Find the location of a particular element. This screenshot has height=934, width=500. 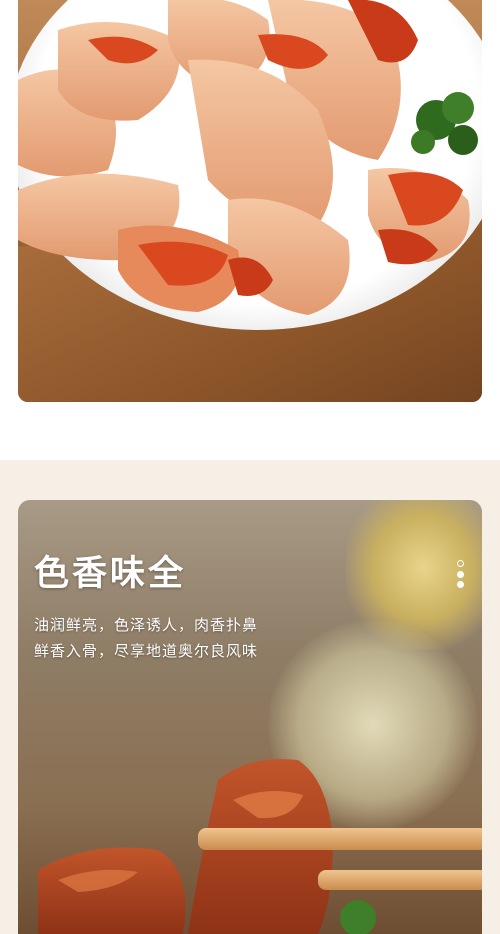

feature-description-line1: 油润鲜亮，色泽诱人，肉香扑鼻 is located at coordinates (146, 625).